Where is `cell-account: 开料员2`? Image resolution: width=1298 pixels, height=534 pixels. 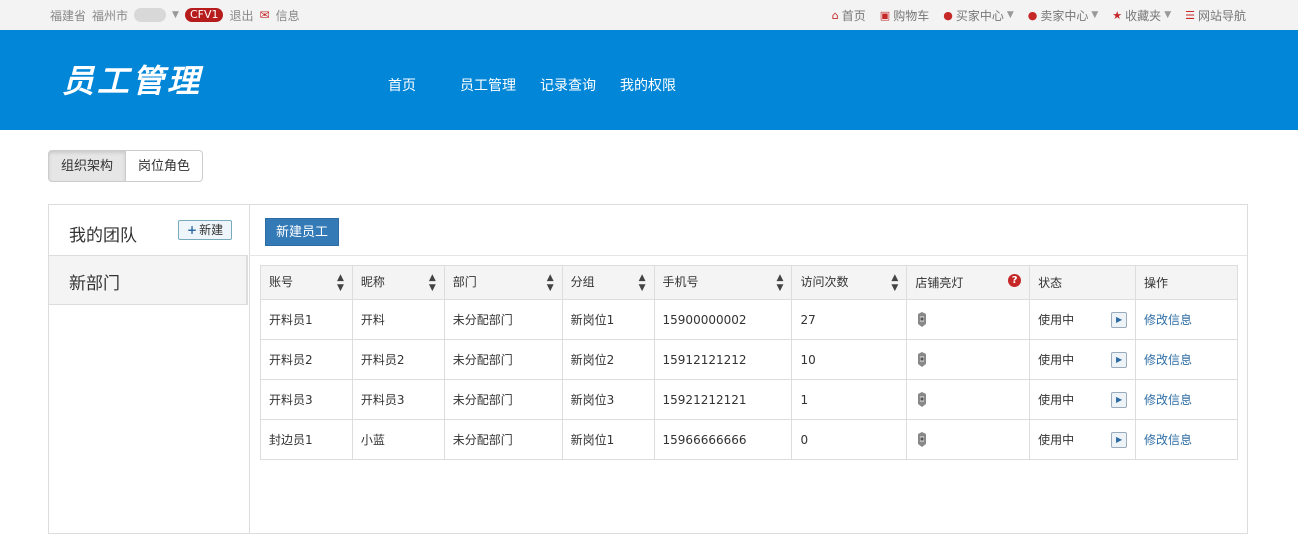 cell-account: 开料员2 is located at coordinates (306, 359).